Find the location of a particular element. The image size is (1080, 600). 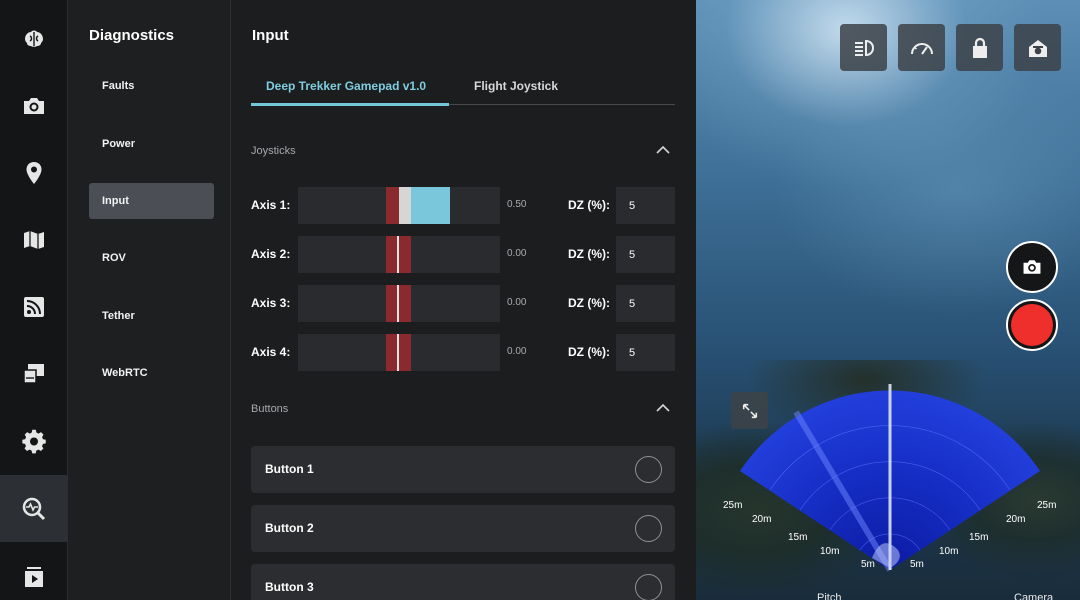

lock-icon is located at coordinates (979, 47).